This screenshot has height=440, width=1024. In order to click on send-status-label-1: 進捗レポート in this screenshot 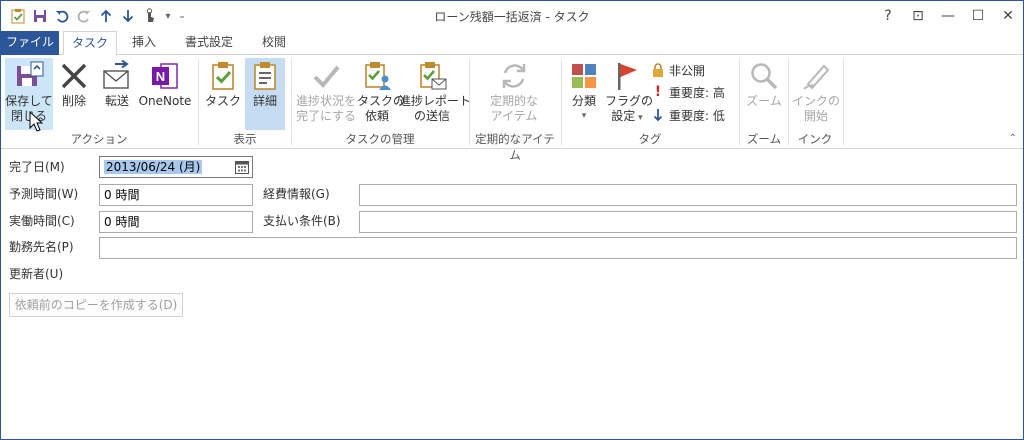, I will do `click(435, 101)`.